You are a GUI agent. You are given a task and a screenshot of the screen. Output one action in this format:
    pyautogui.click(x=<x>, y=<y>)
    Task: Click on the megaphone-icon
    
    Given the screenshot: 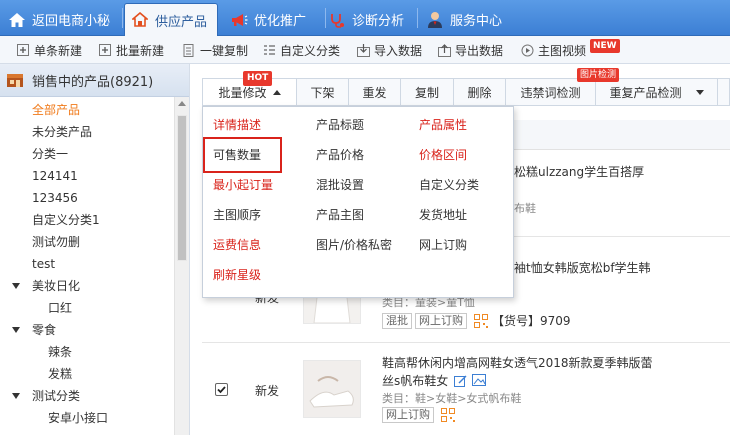 What is the action you would take?
    pyautogui.click(x=239, y=20)
    